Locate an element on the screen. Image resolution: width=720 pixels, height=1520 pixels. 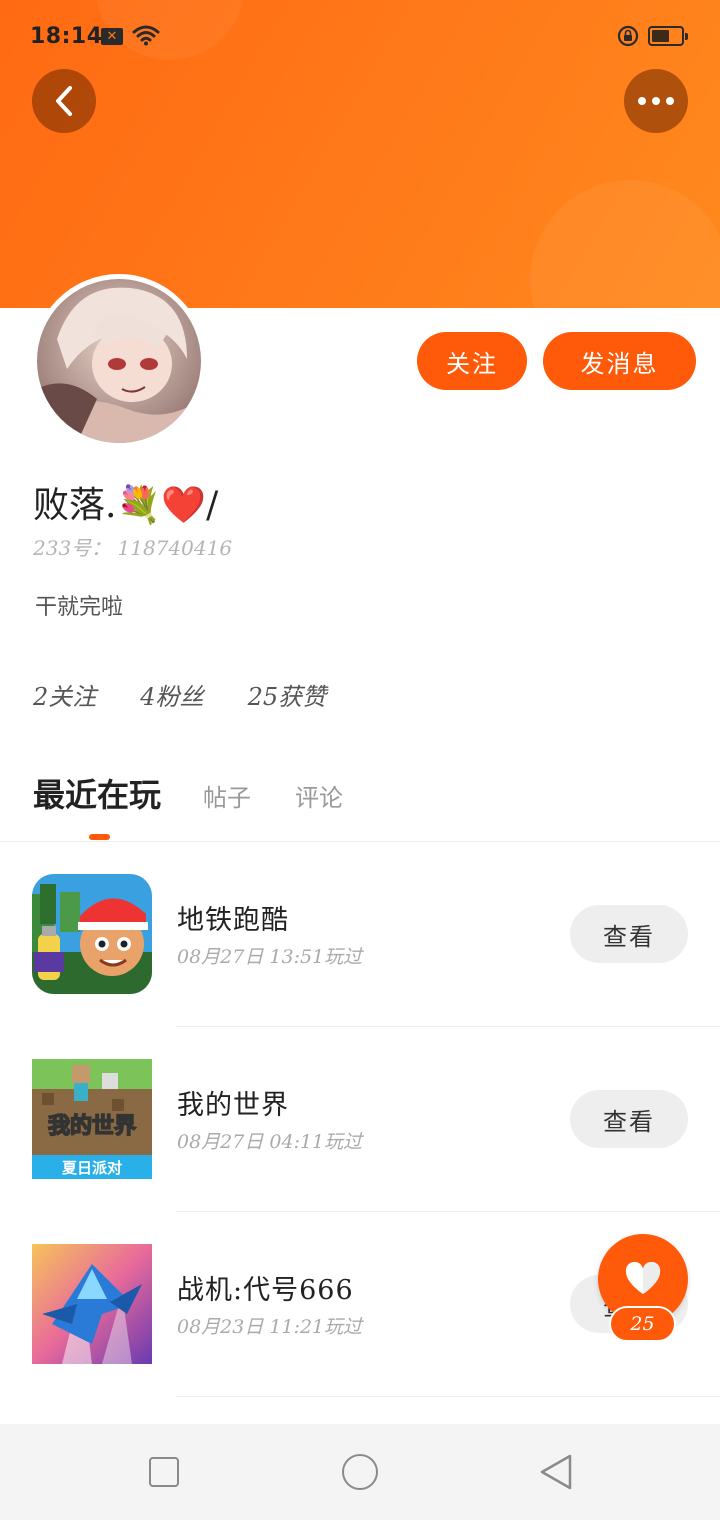
system-nav-bar is located at coordinates (360, 1472).